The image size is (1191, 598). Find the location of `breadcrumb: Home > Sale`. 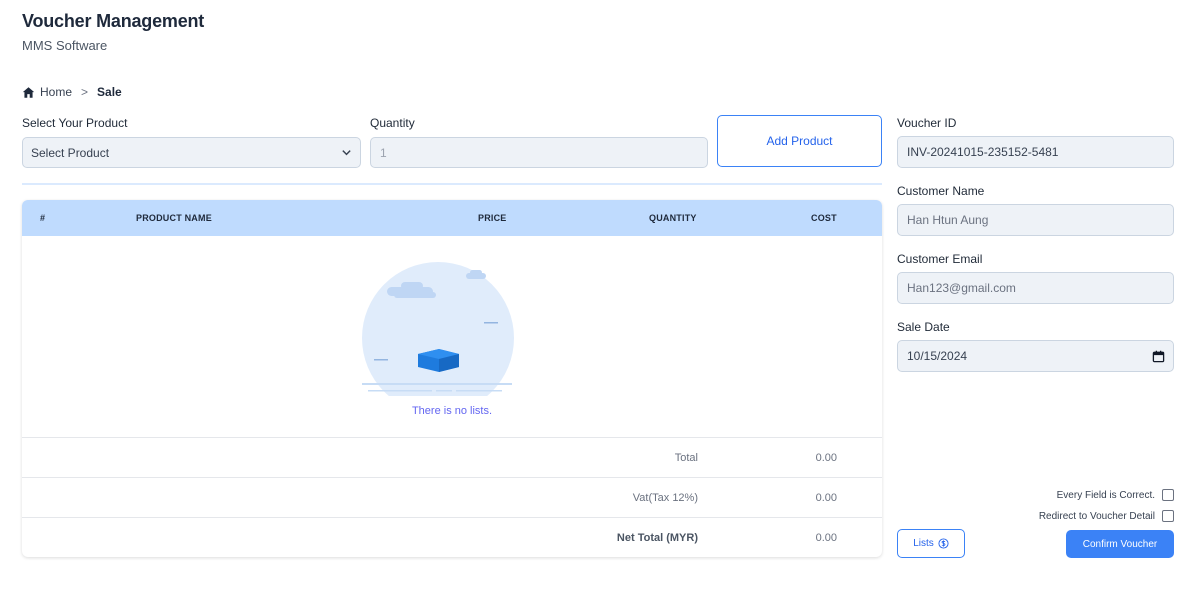

breadcrumb: Home > Sale is located at coordinates (72, 92).